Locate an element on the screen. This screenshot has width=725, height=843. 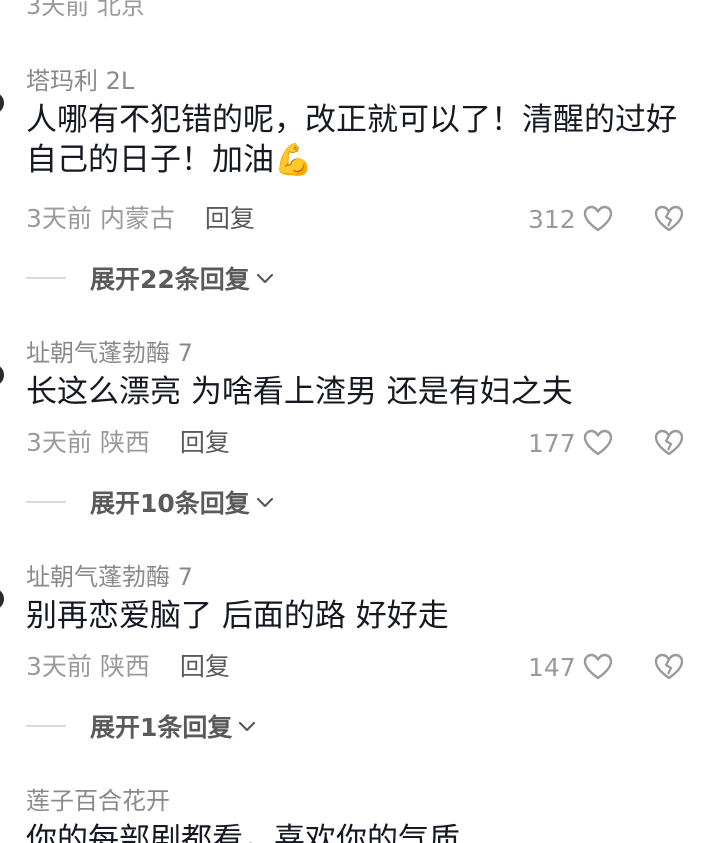
like-button: 177 is located at coordinates (571, 443).